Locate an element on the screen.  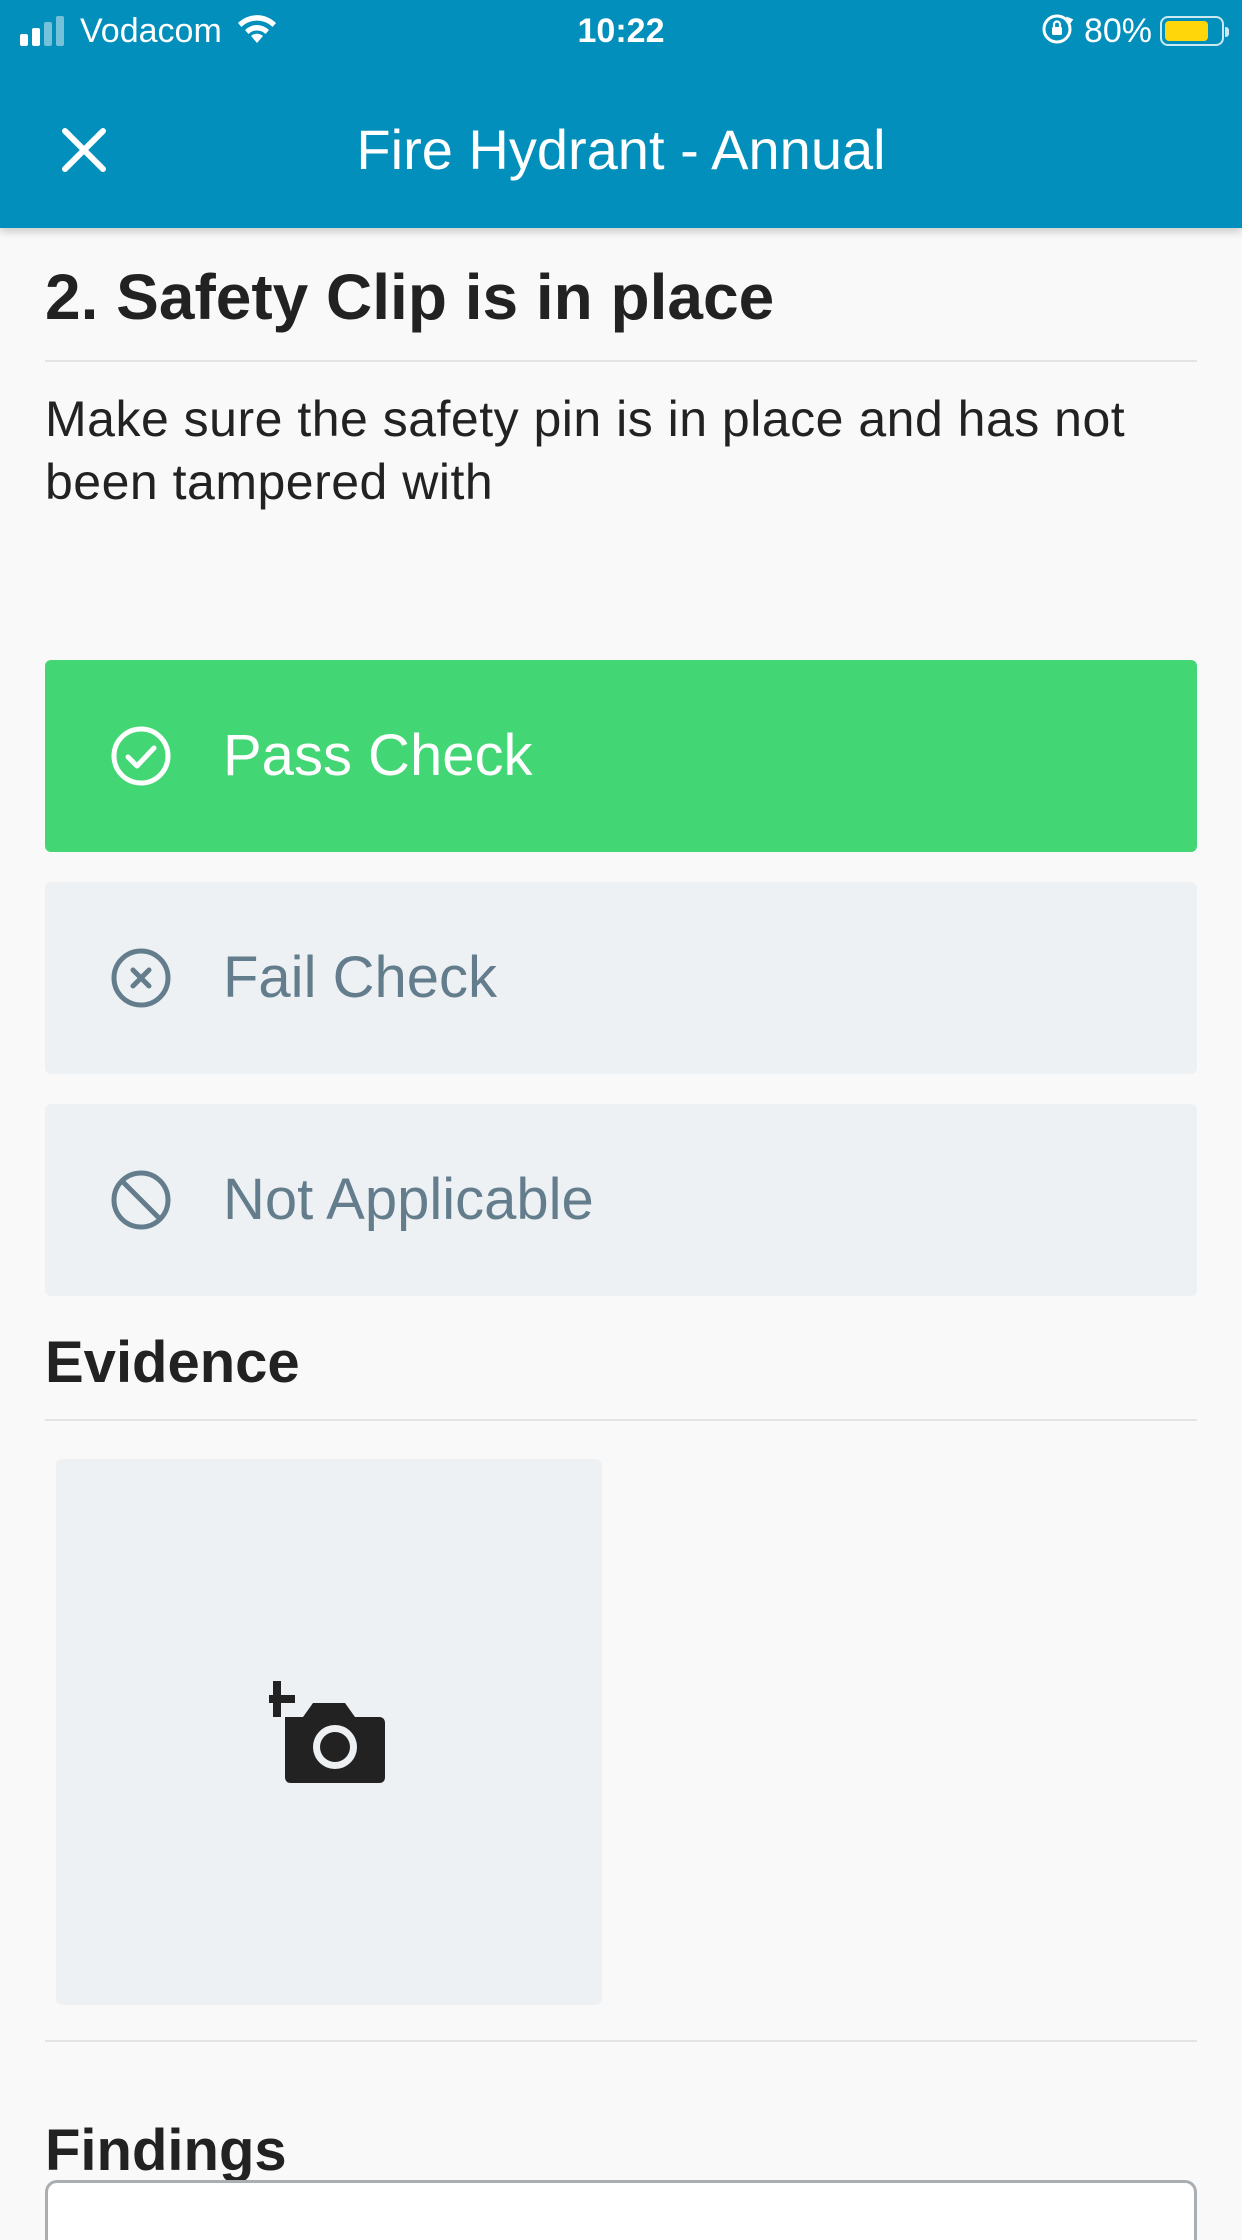
option-label: Not Applicable is located at coordinates (408, 1199).